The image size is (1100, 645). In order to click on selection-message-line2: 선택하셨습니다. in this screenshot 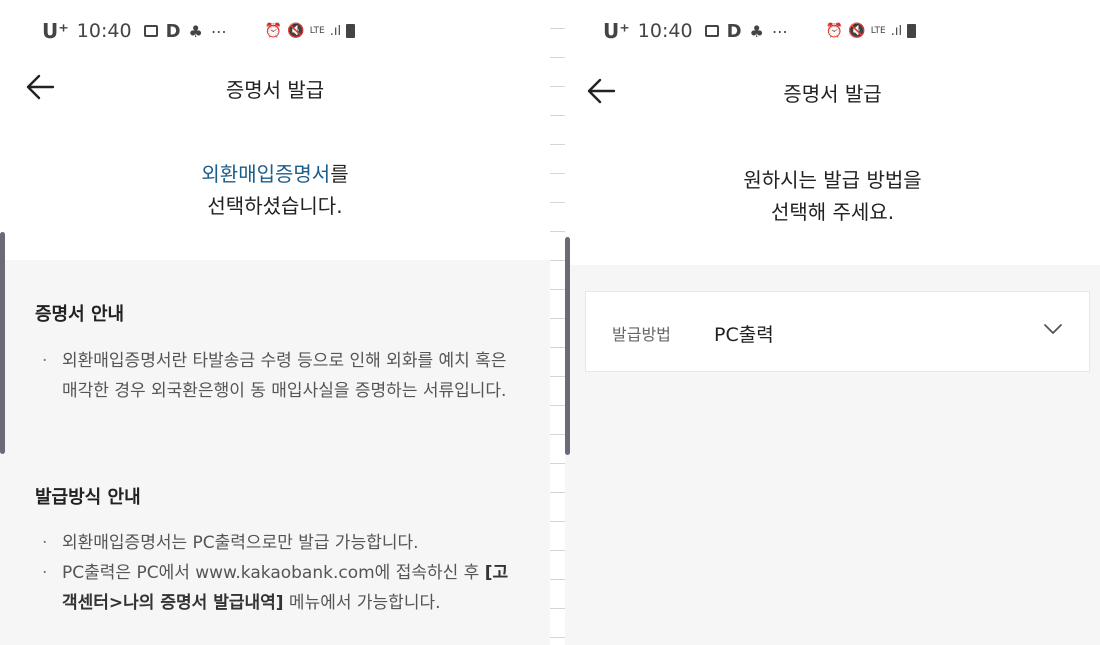, I will do `click(275, 206)`.